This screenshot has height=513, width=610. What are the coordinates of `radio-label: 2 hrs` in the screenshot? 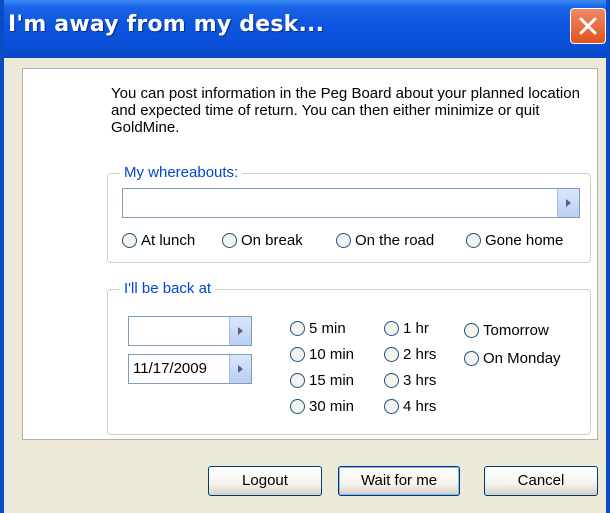 It's located at (420, 354).